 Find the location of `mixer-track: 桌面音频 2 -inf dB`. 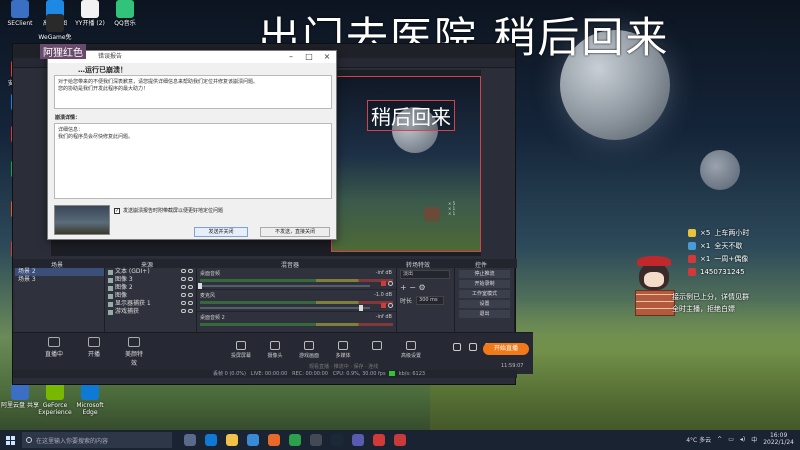

mixer-track: 桌面音频 2 -inf dB is located at coordinates (296, 323).